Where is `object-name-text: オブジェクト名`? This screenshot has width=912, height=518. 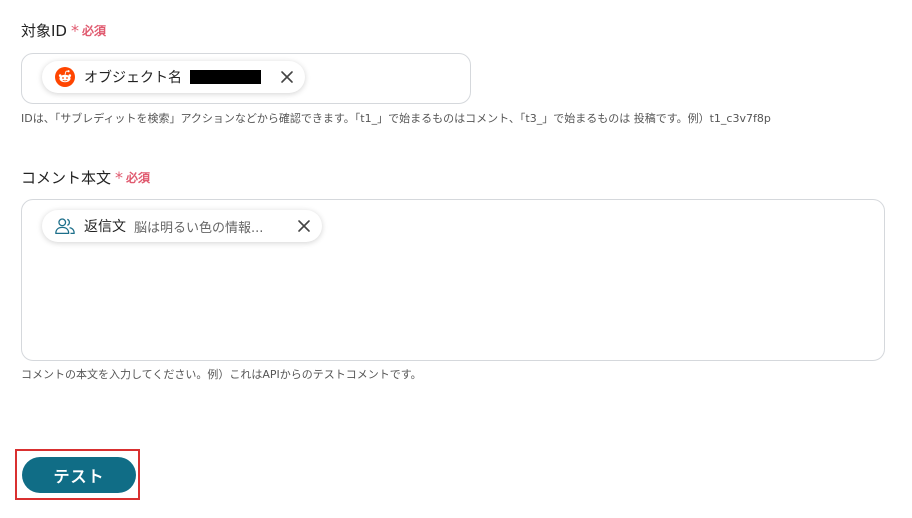 object-name-text: オブジェクト名 is located at coordinates (133, 78).